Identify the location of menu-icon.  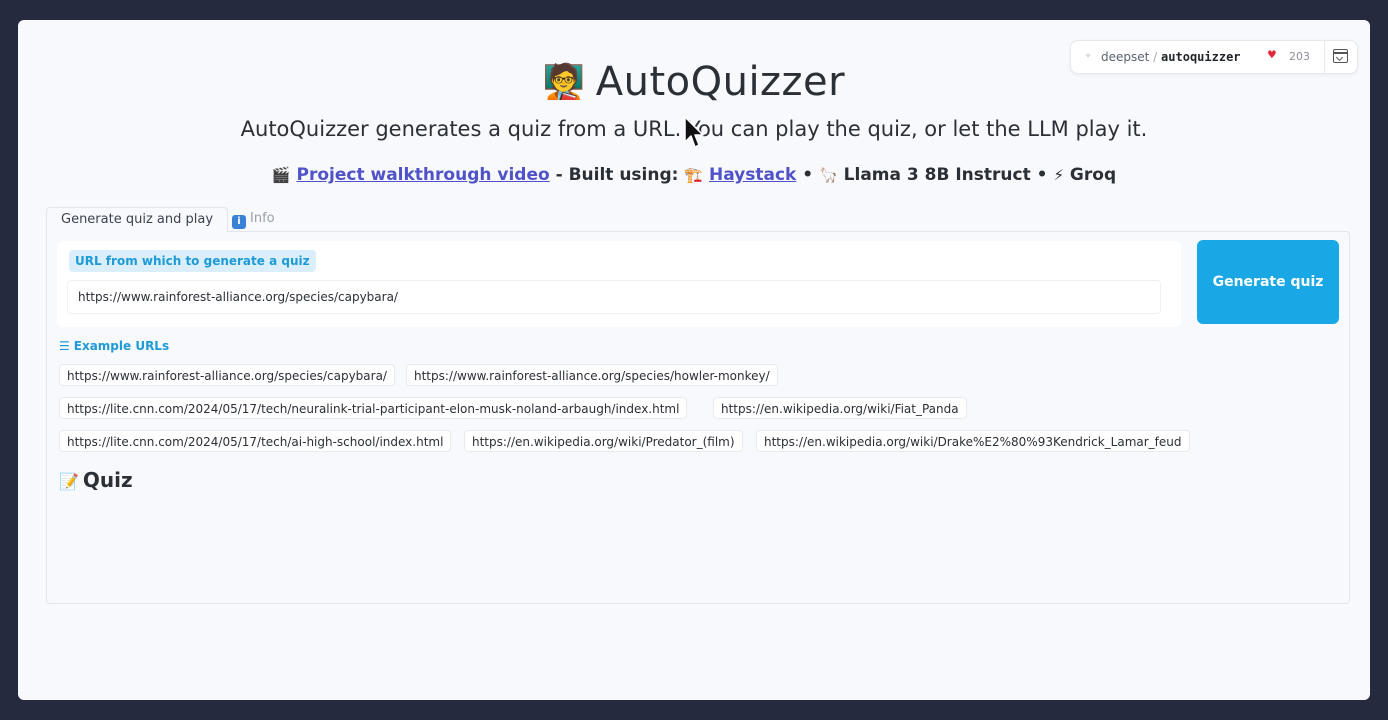
(1340, 56).